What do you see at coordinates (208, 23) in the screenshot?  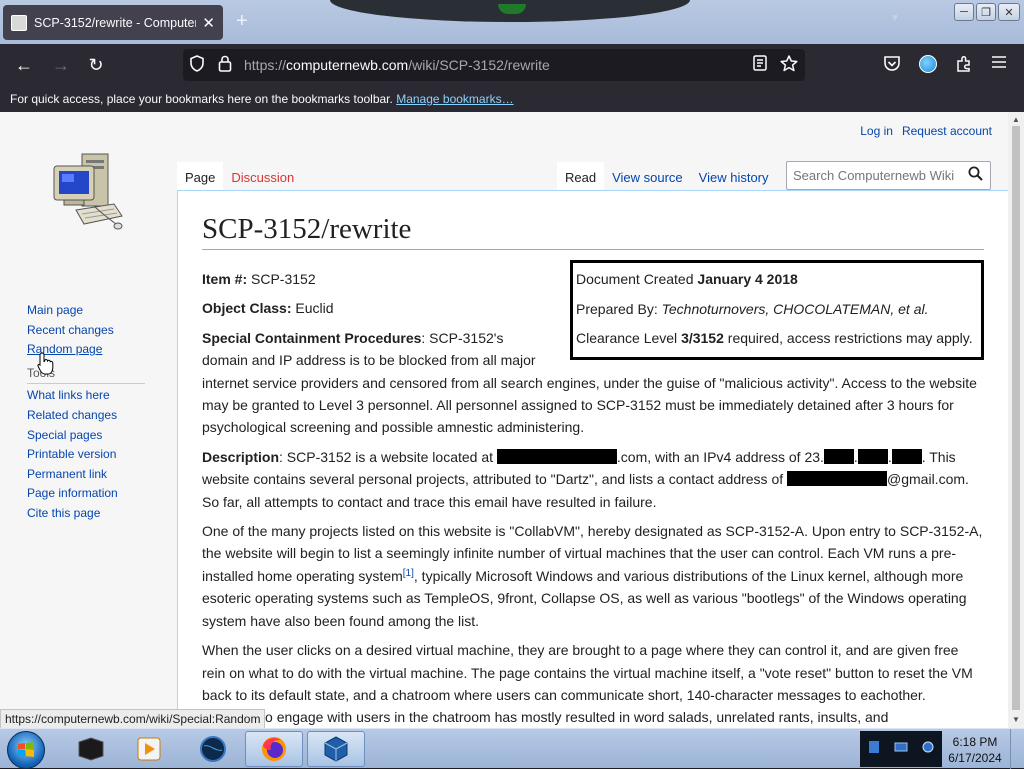 I see `tab-close-icon: ✕` at bounding box center [208, 23].